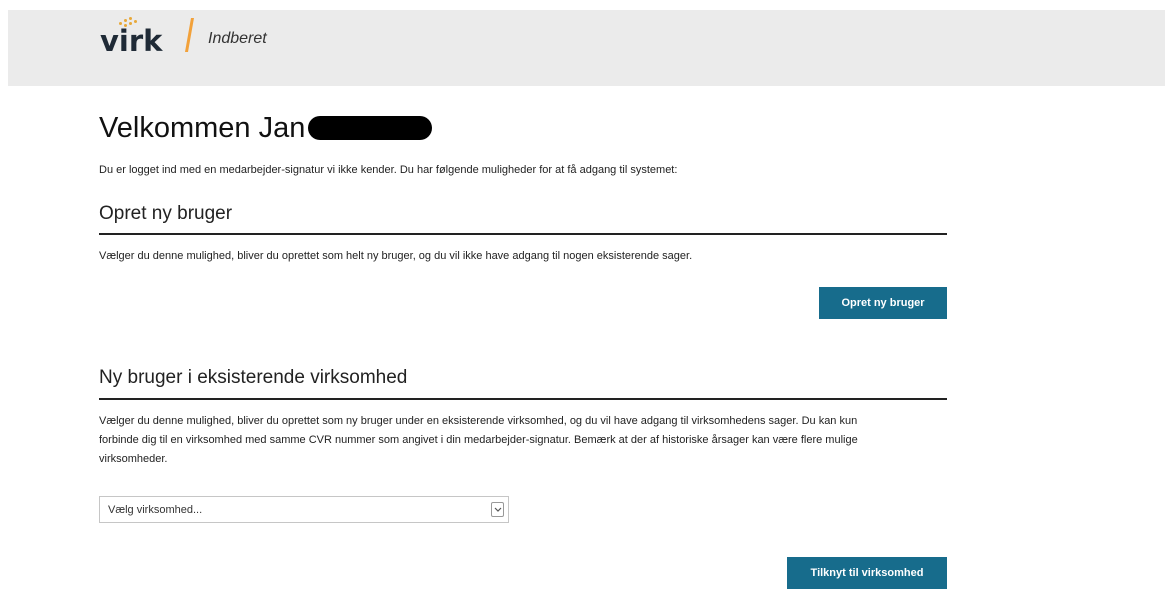 Image resolution: width=1165 pixels, height=589 pixels. What do you see at coordinates (237, 38) in the screenshot?
I see `app-name: Indberet` at bounding box center [237, 38].